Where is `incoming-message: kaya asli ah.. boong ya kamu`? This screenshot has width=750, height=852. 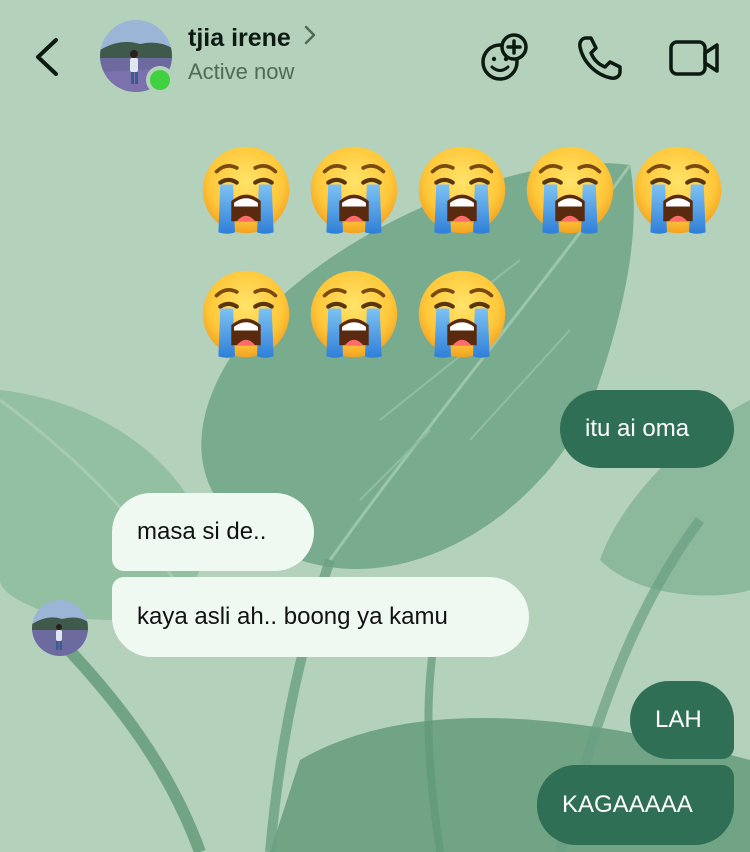 incoming-message: kaya asli ah.. boong ya kamu is located at coordinates (320, 617).